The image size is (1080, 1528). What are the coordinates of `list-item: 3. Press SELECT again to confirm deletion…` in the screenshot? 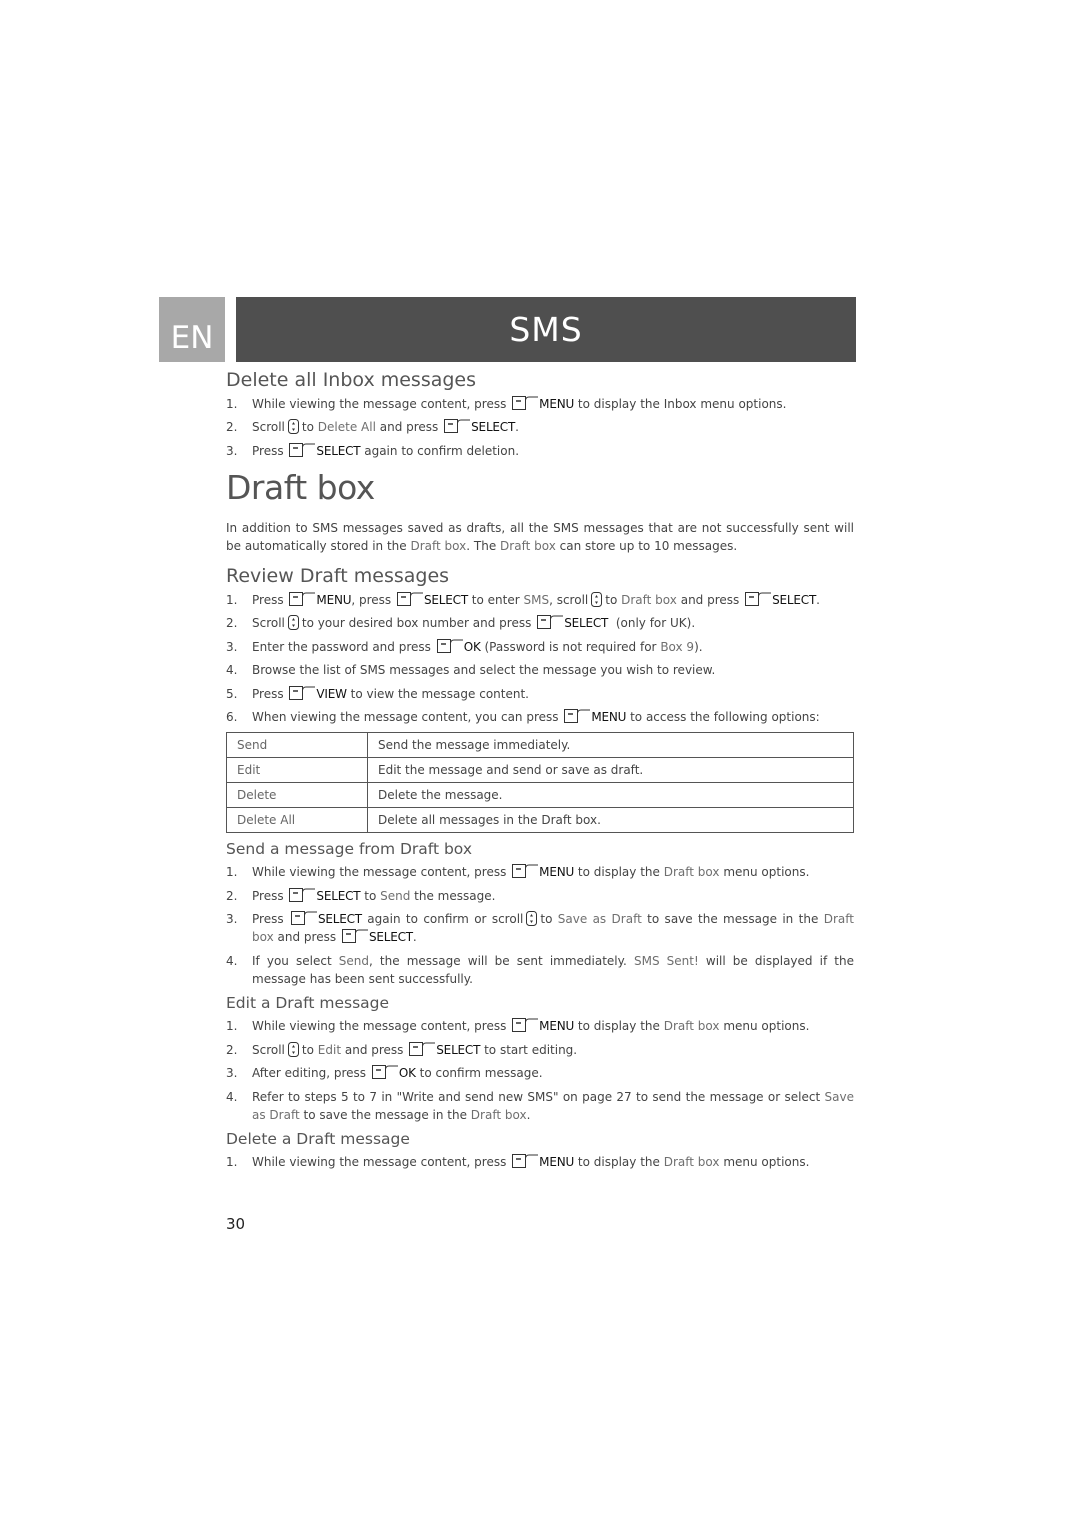 It's located at (540, 451).